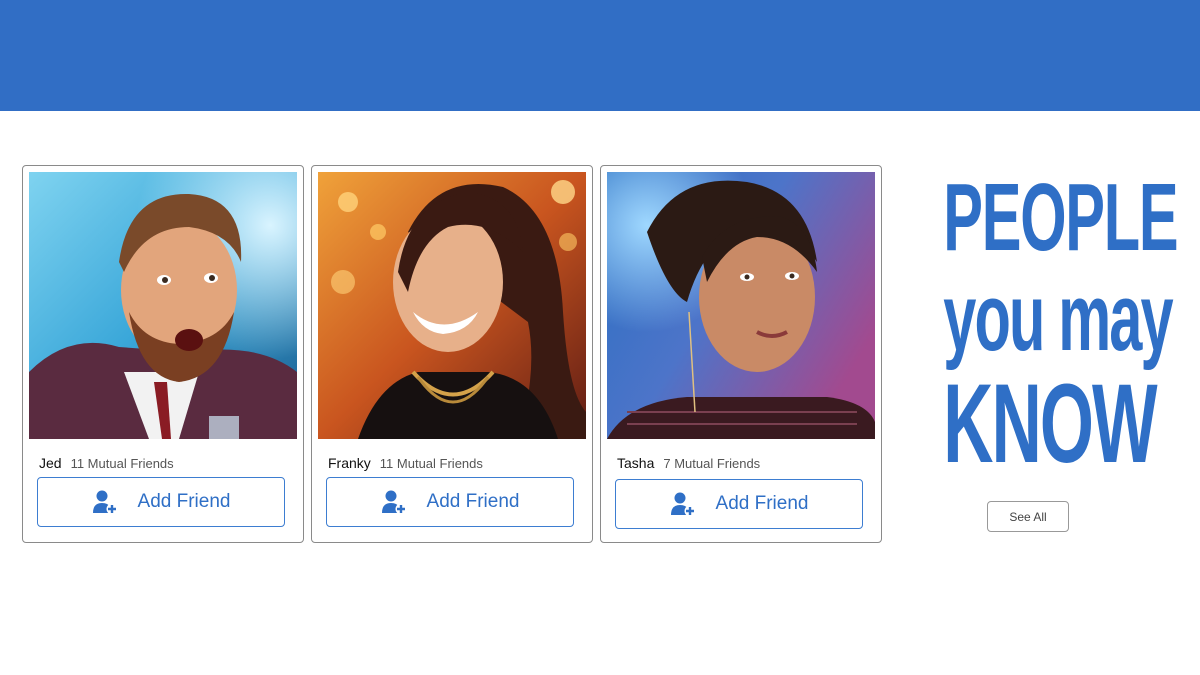  I want to click on friend-name: Tasha, so click(635, 463).